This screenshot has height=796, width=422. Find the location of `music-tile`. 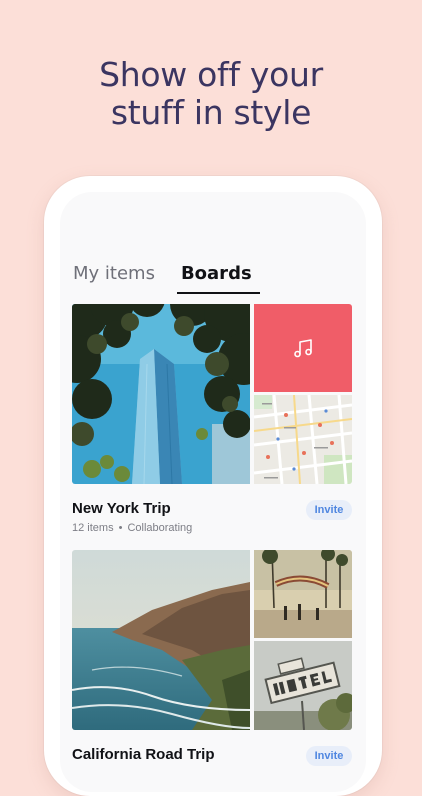

music-tile is located at coordinates (303, 348).